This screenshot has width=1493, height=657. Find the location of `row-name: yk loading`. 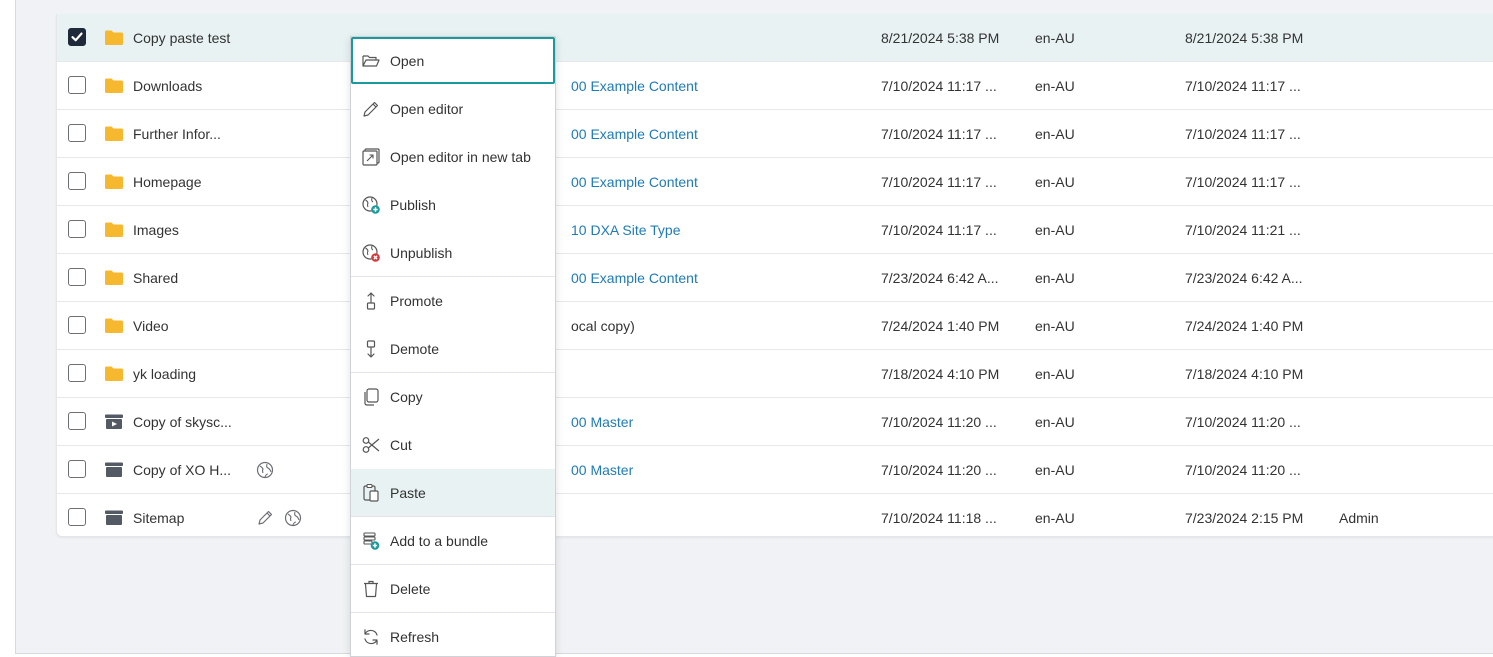

row-name: yk loading is located at coordinates (164, 374).